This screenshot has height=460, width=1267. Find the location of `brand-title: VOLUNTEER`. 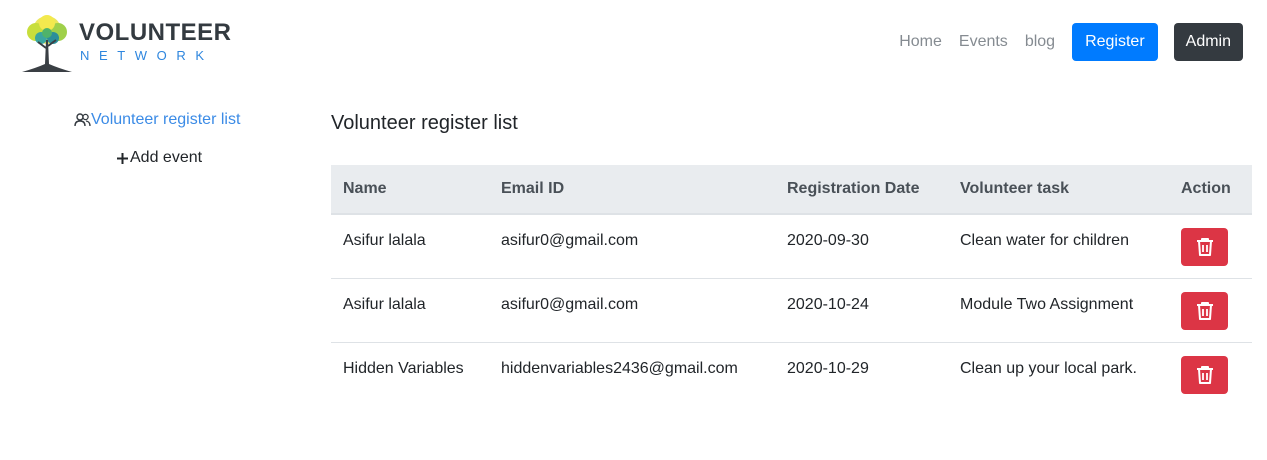

brand-title: VOLUNTEER is located at coordinates (155, 32).